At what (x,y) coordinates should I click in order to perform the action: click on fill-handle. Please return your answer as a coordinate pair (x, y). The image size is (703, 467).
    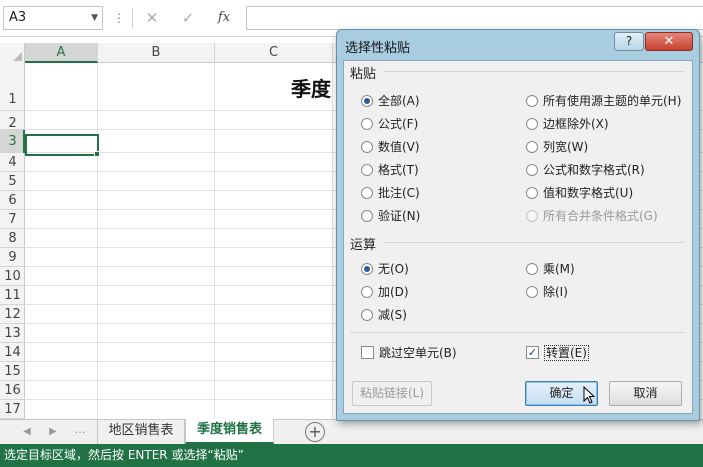
    Looking at the image, I should click on (97, 154).